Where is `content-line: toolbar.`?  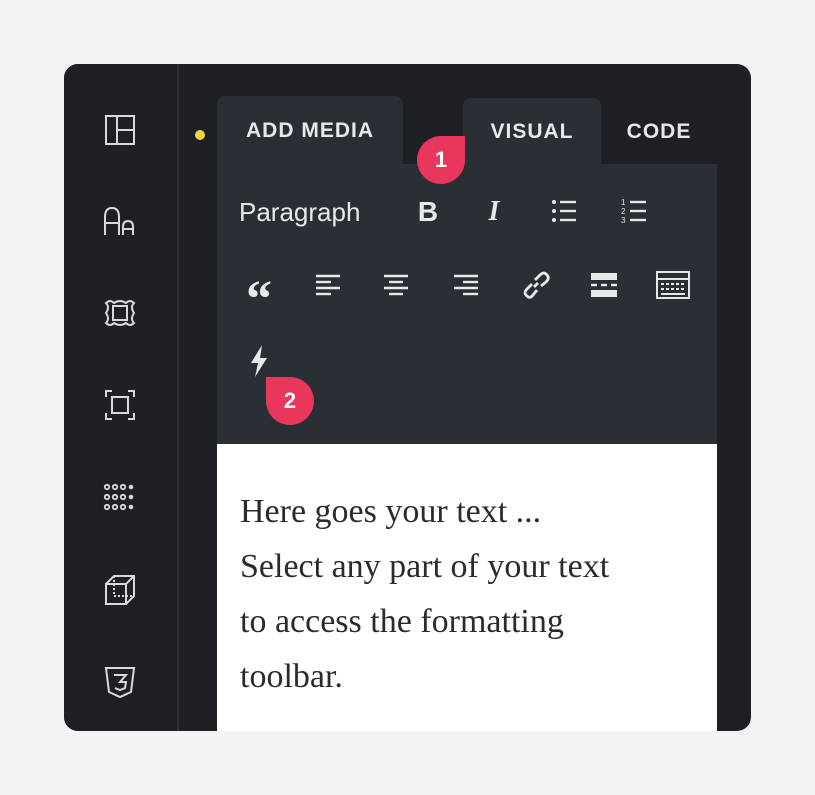
content-line: toolbar. is located at coordinates (291, 676).